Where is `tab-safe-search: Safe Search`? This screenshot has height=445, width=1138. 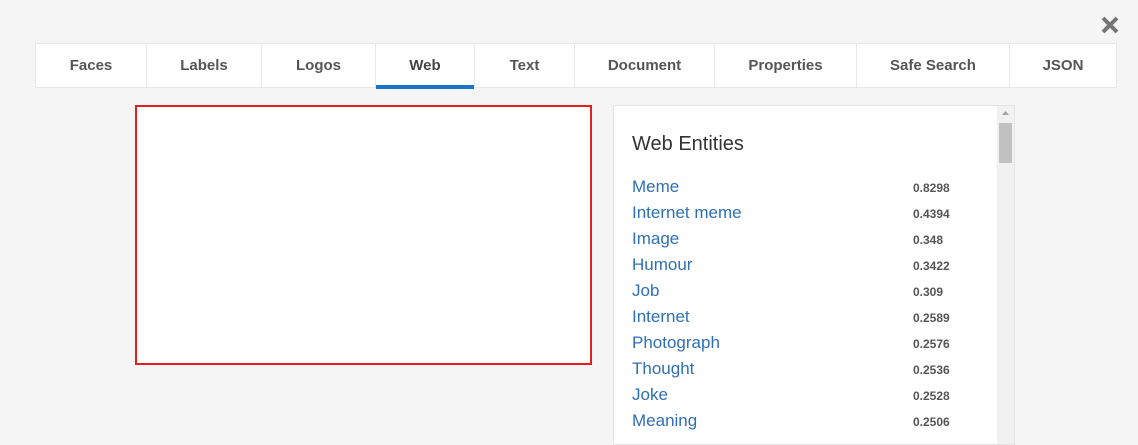
tab-safe-search: Safe Search is located at coordinates (933, 66).